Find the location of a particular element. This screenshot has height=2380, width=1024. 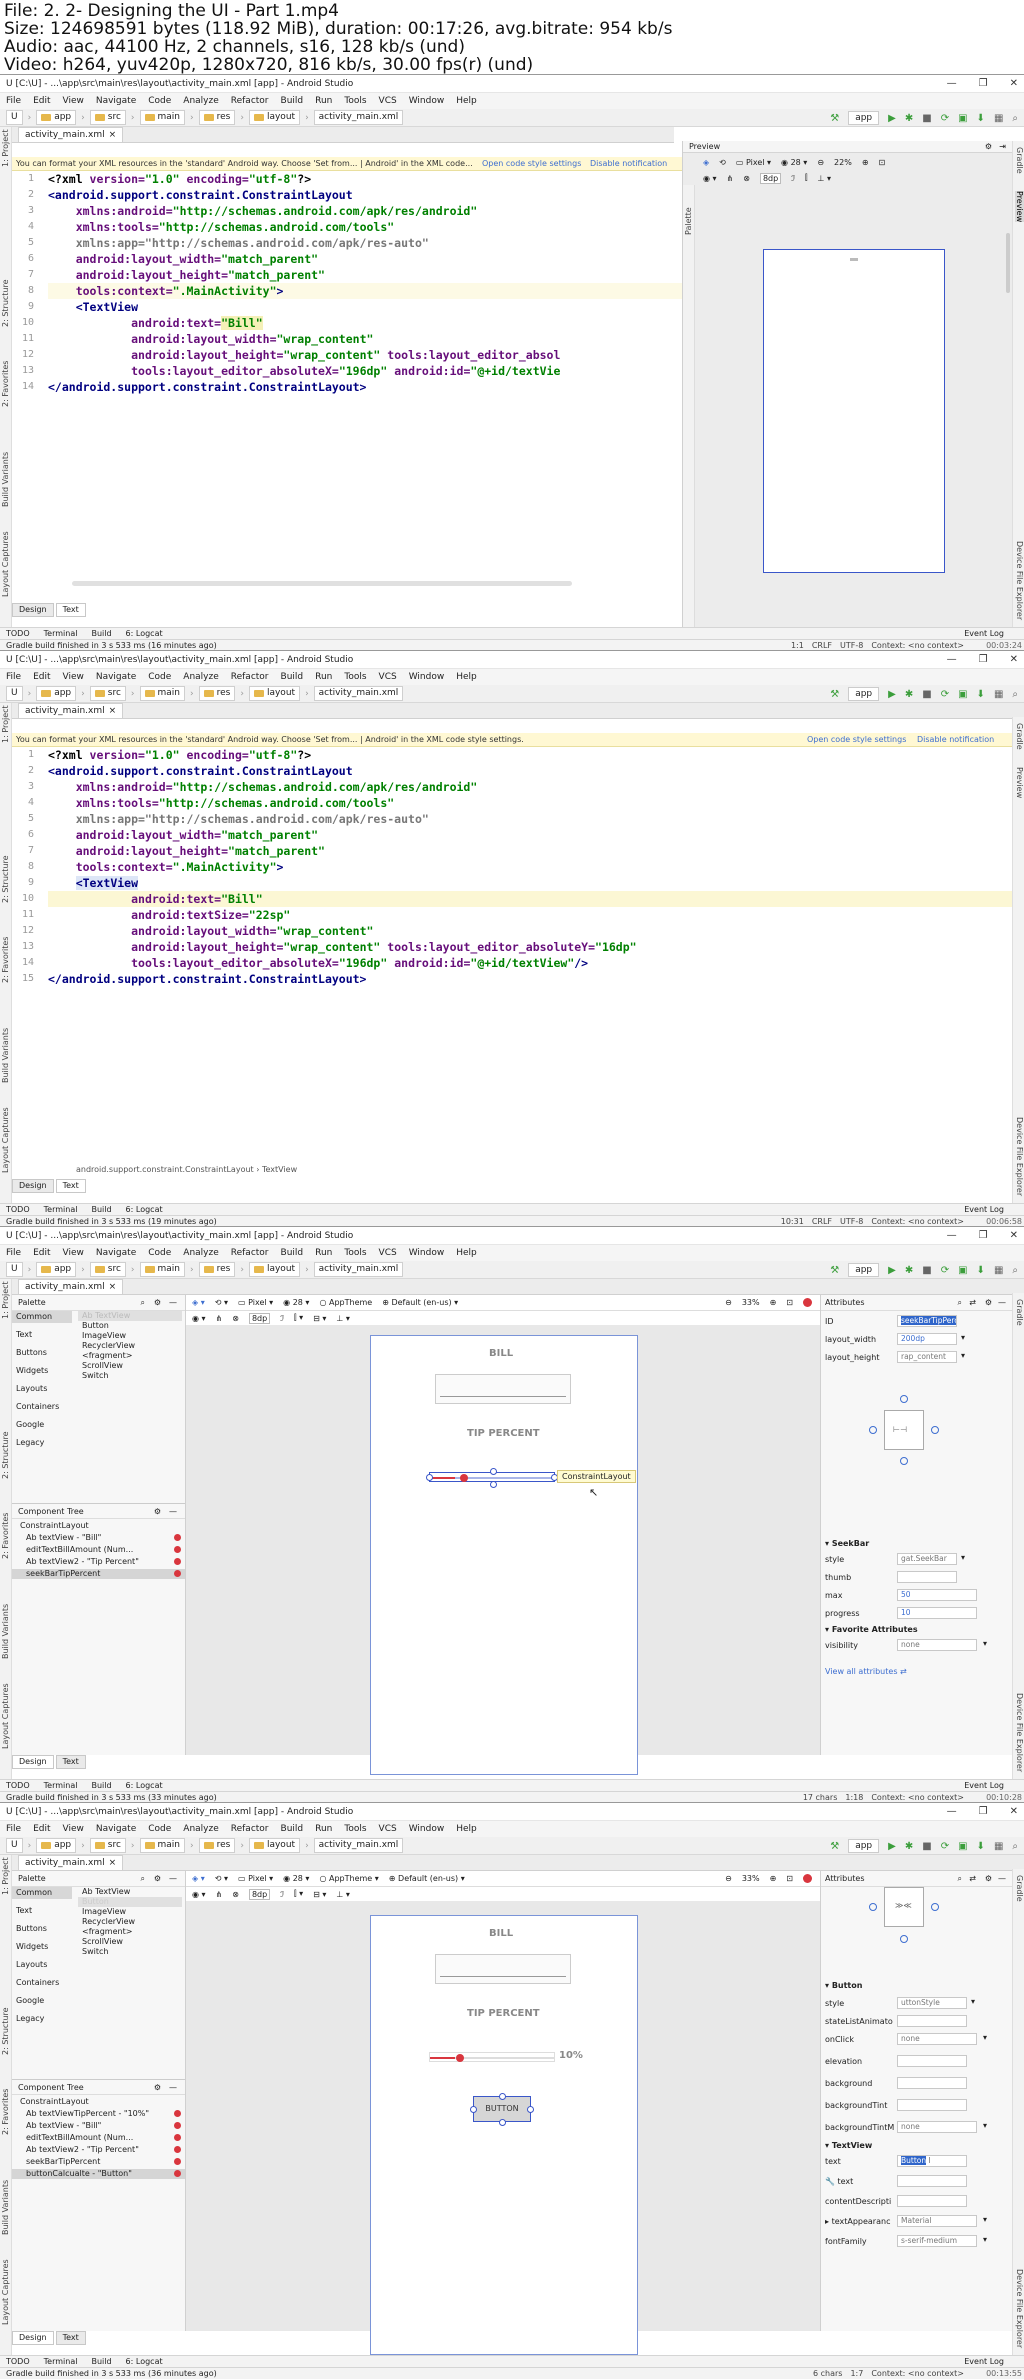

terminal-tab: Terminal is located at coordinates (61, 1209).